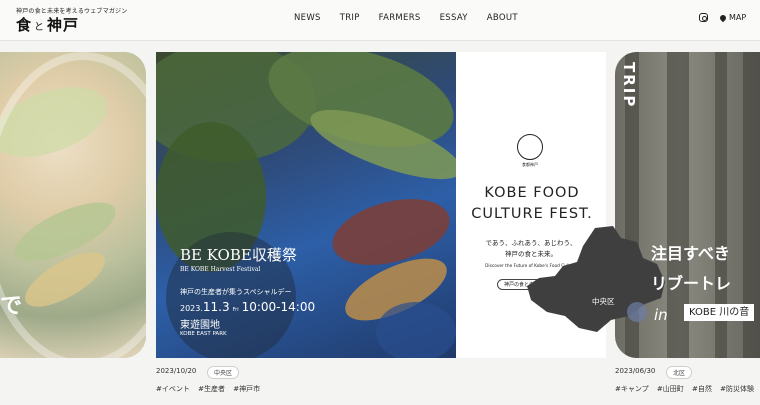 The height and width of the screenshot is (405, 760). I want to click on nav-essay: ESSAY, so click(454, 18).